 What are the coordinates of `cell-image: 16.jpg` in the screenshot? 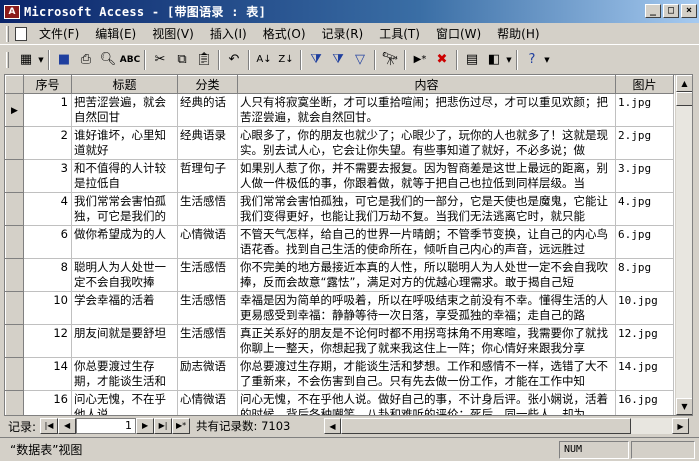 It's located at (644, 402).